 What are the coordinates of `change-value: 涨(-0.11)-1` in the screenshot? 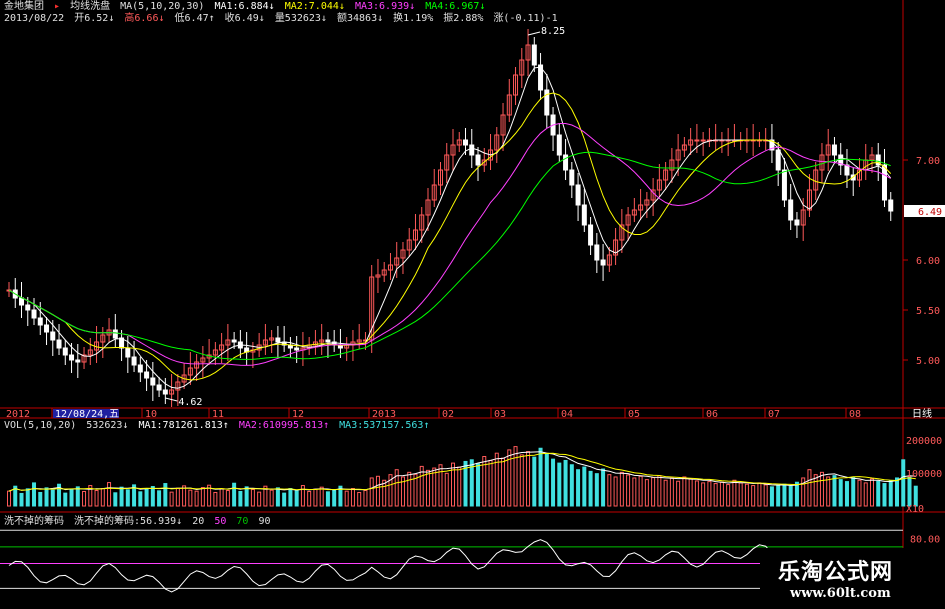 It's located at (525, 18).